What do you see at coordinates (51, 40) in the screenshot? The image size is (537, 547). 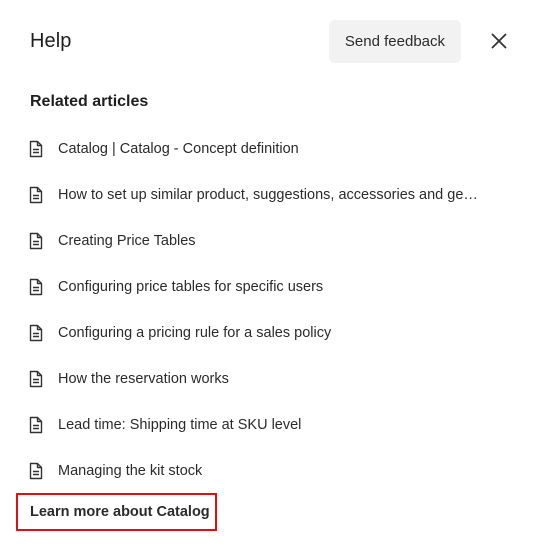 I see `page-title: Help` at bounding box center [51, 40].